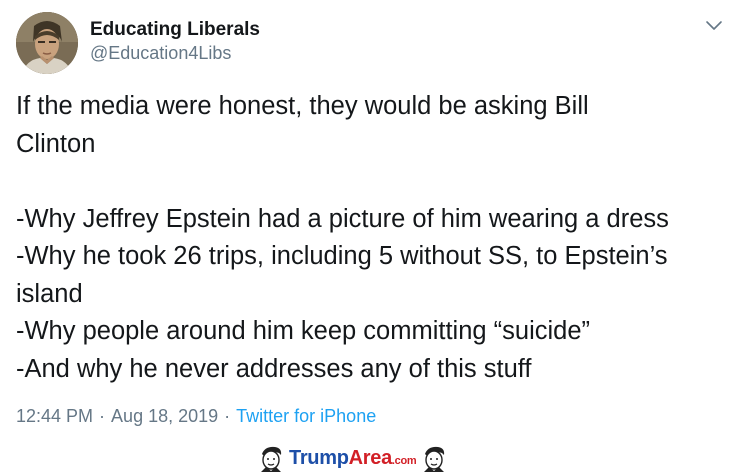 The image size is (740, 473). Describe the element at coordinates (164, 416) in the screenshot. I see `tweet-date: Aug 18, 2019` at that location.